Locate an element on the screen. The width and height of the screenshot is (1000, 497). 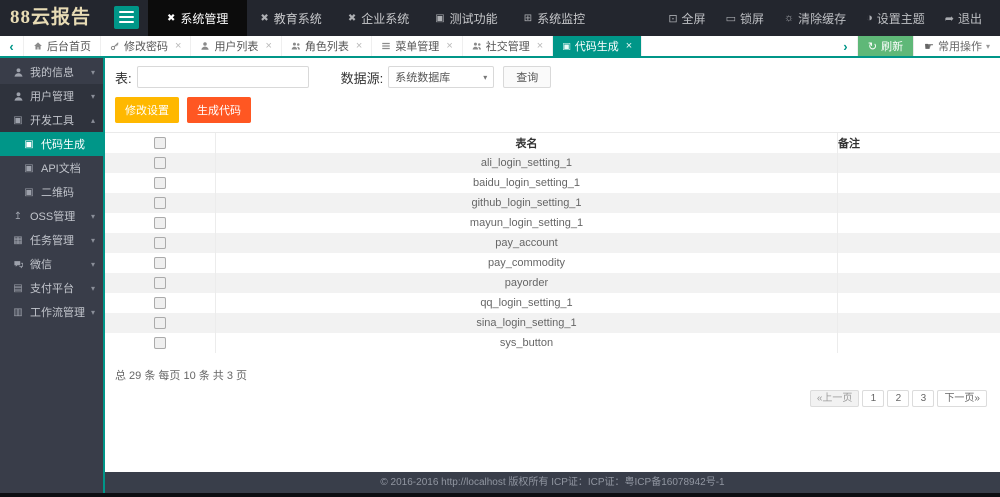
table-row: pay_account is located at coordinates (552, 243).